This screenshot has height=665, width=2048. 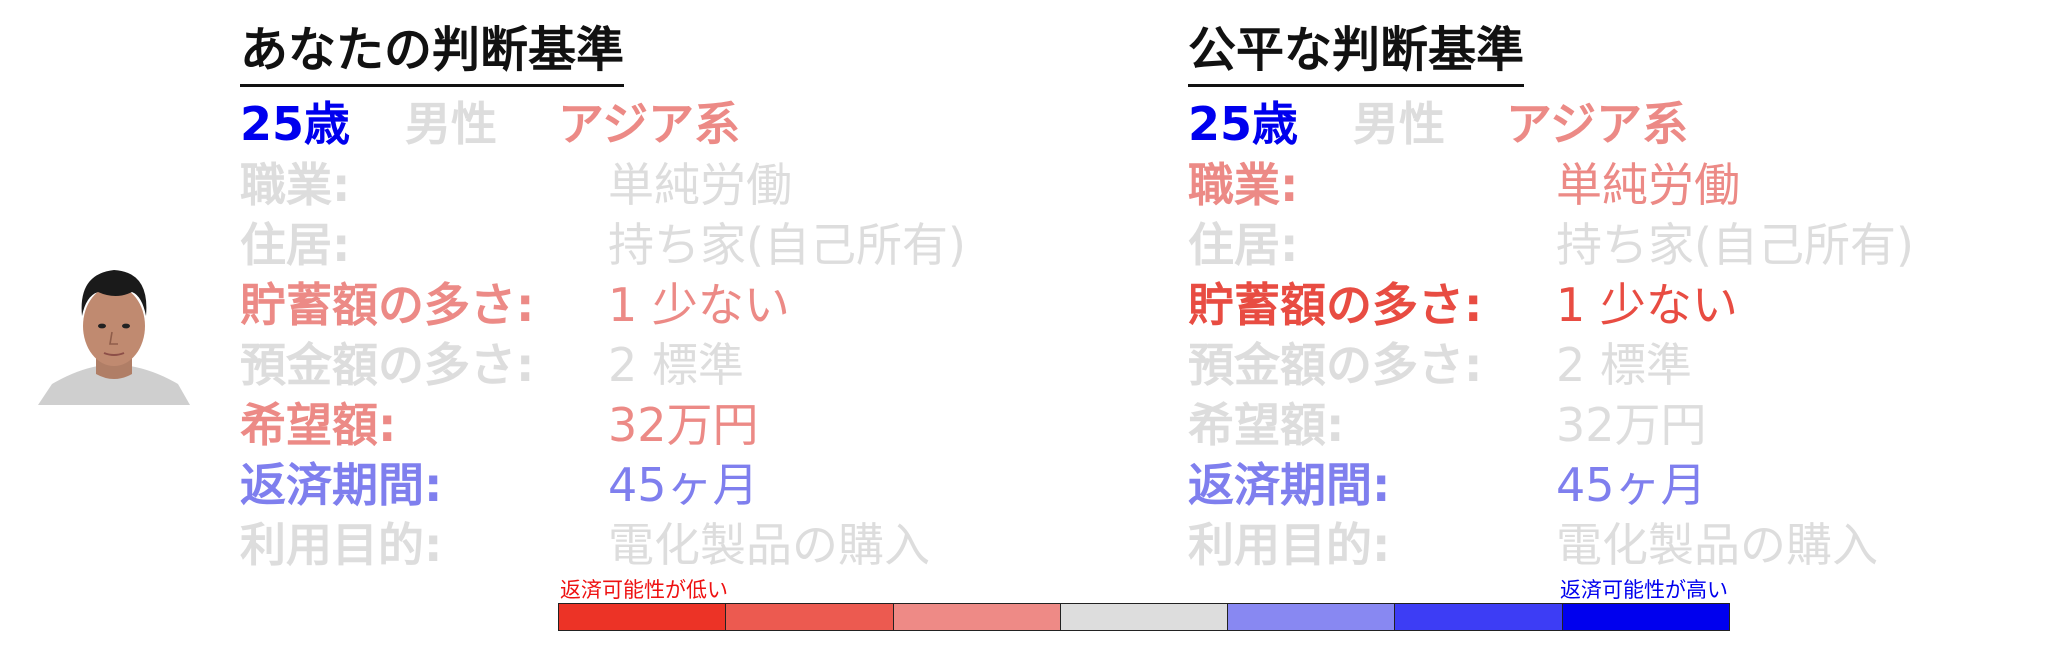 What do you see at coordinates (432, 52) in the screenshot?
I see `panel-title: あなたの判断基準` at bounding box center [432, 52].